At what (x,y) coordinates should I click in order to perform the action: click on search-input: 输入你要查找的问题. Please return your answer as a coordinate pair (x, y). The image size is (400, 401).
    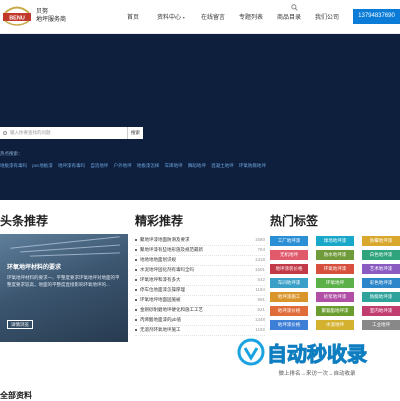
    Looking at the image, I should click on (63, 133).